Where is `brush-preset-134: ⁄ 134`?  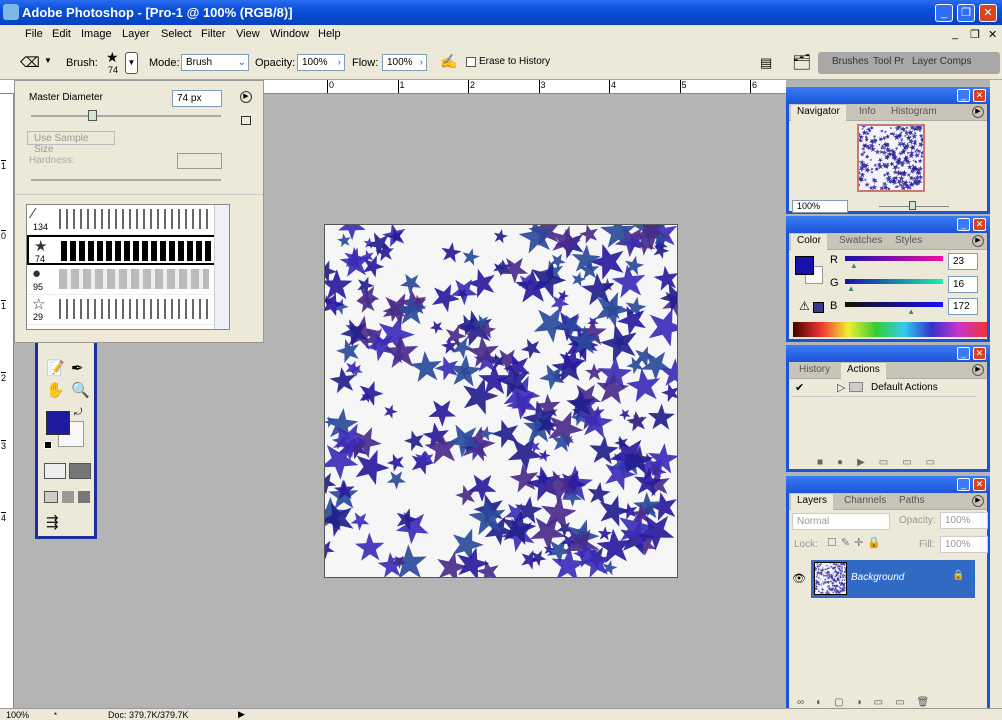
brush-preset-134: ⁄ 134 is located at coordinates (128, 220).